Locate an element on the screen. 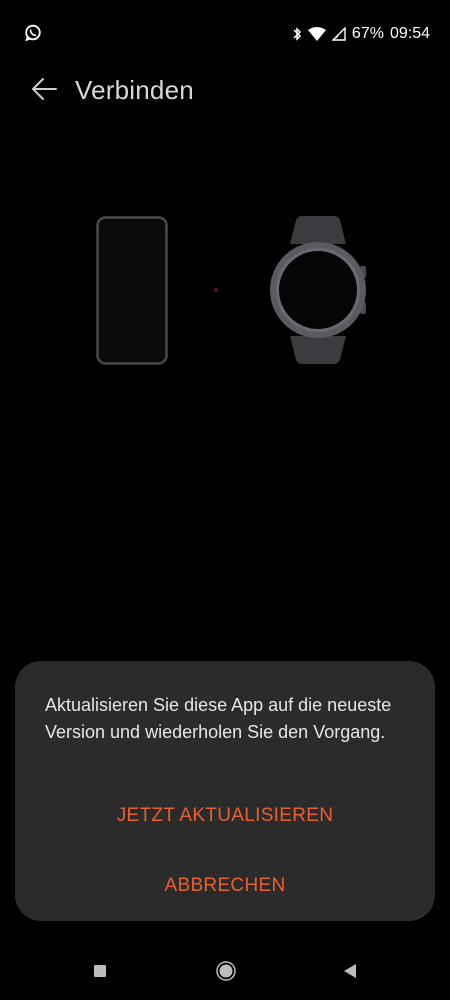  back-triangle-icon is located at coordinates (350, 973).